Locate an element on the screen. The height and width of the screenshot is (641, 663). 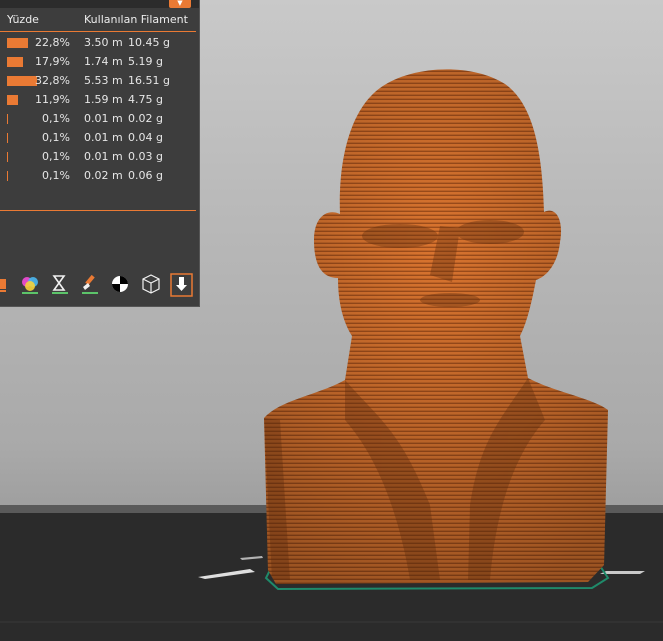
stats-row: 17,9% 1.74 m 5.19 g is located at coordinates (100, 64).